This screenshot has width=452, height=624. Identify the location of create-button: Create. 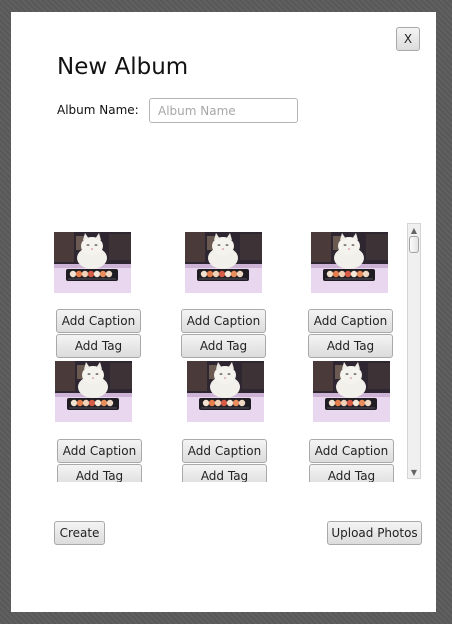
(79, 533).